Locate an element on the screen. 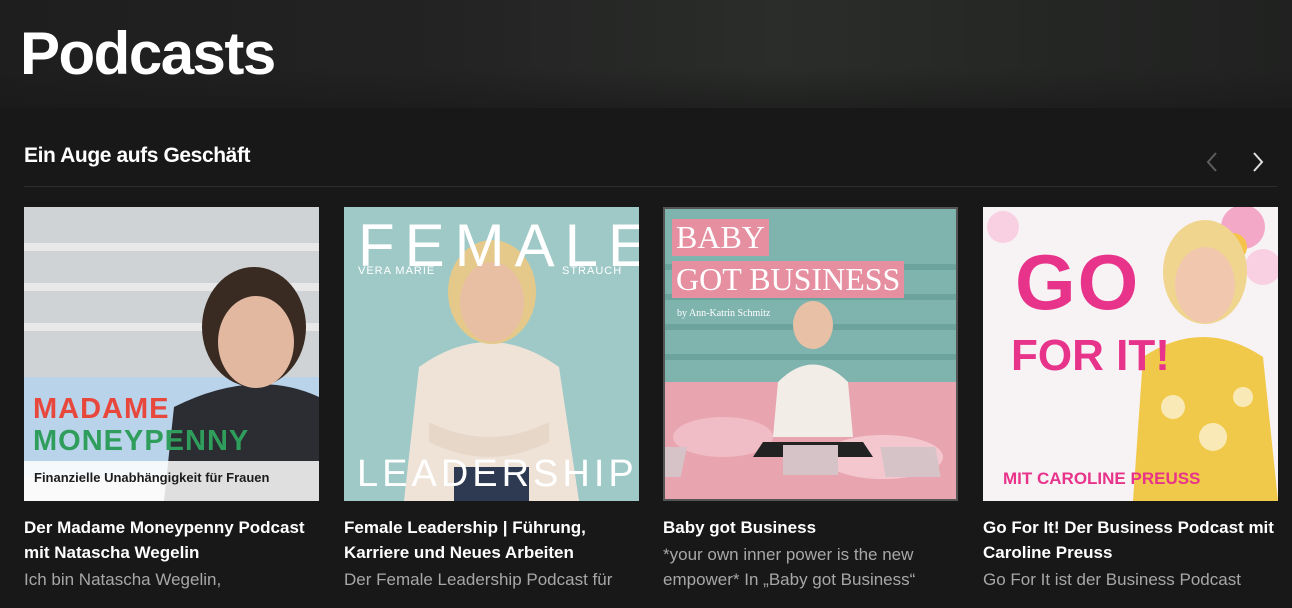  podcast-cover-image: BABY GOT BUSINESS by Ann-Katrin Schmitz is located at coordinates (810, 354).